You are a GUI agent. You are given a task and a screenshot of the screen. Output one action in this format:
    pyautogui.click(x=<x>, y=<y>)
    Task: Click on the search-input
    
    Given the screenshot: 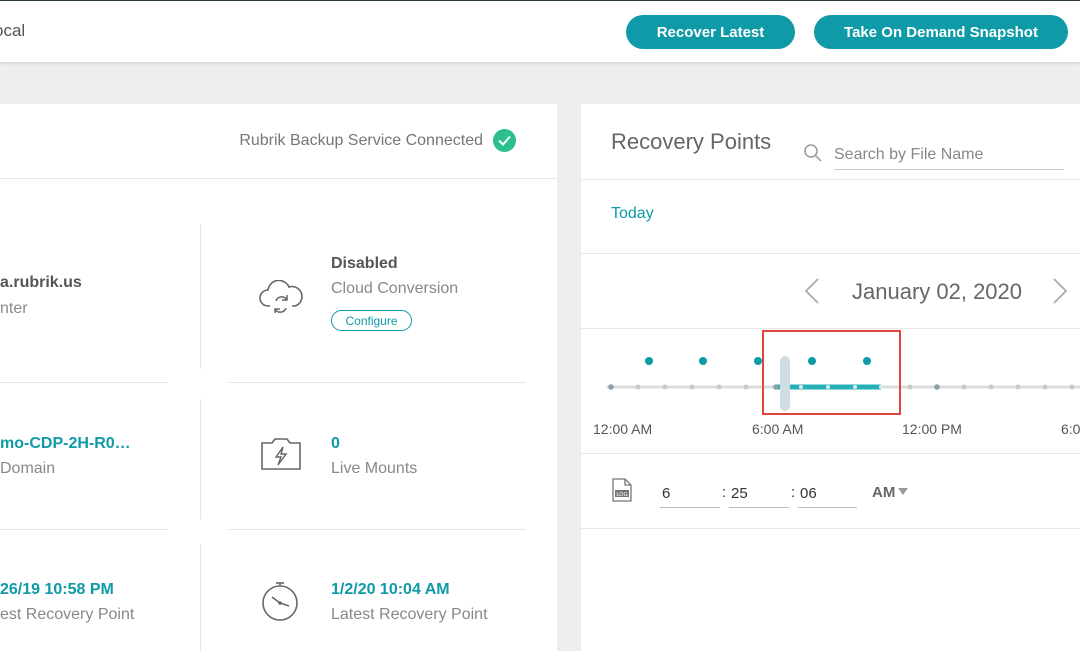 What is the action you would take?
    pyautogui.click(x=949, y=155)
    